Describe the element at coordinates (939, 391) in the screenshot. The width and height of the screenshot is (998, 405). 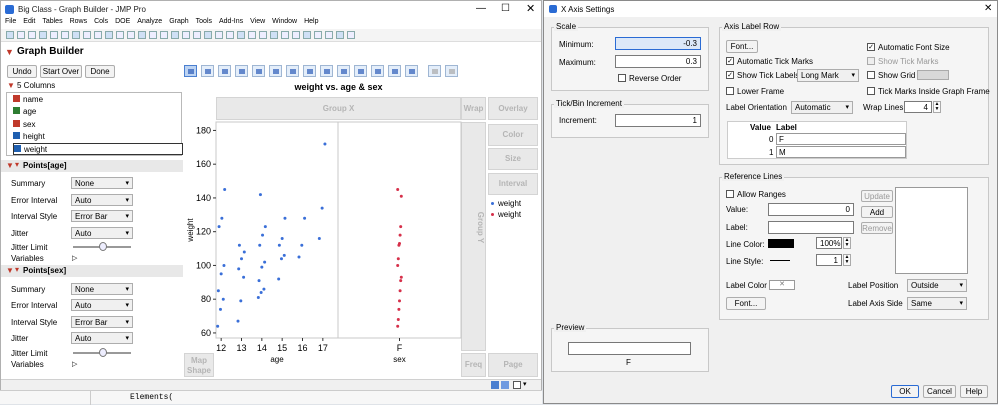
I see `cancel-button: Cancel` at that location.